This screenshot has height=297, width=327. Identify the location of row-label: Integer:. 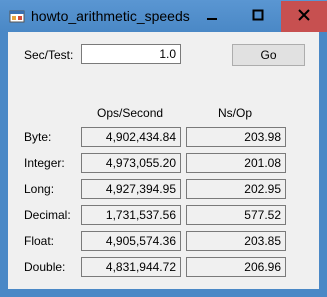
(44, 163).